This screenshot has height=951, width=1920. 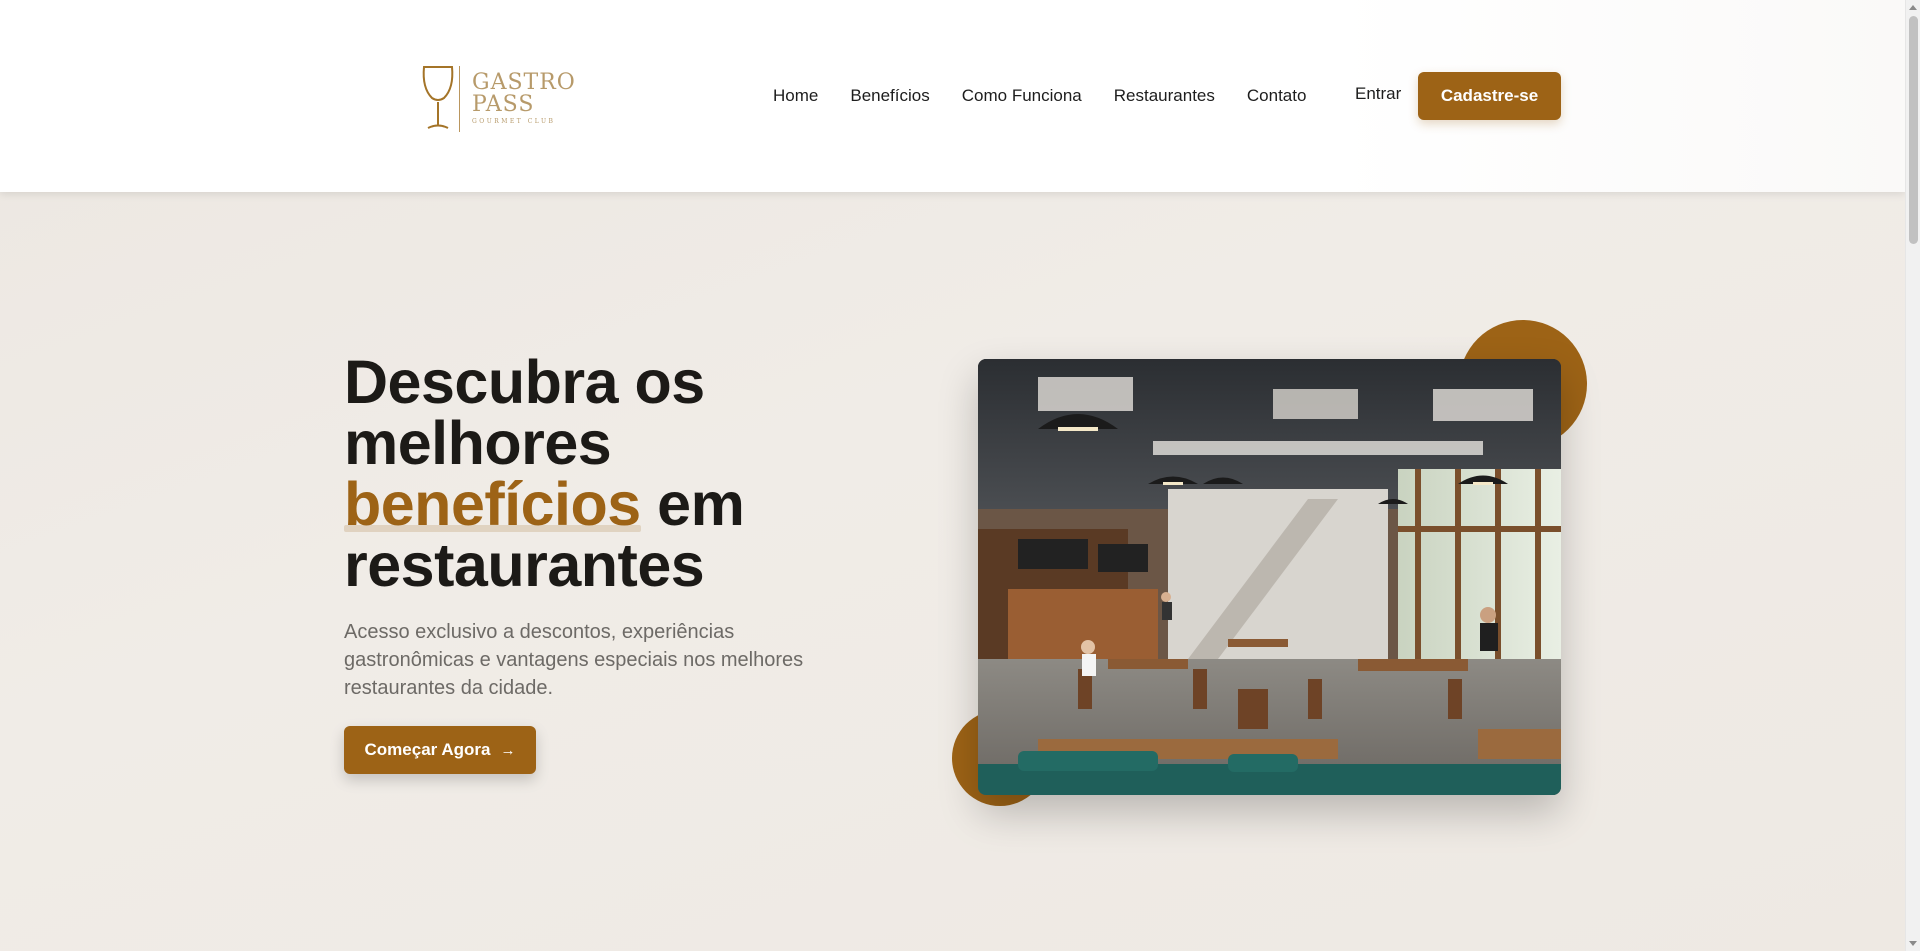 What do you see at coordinates (508, 750) in the screenshot?
I see `arrow-right-icon: →` at bounding box center [508, 750].